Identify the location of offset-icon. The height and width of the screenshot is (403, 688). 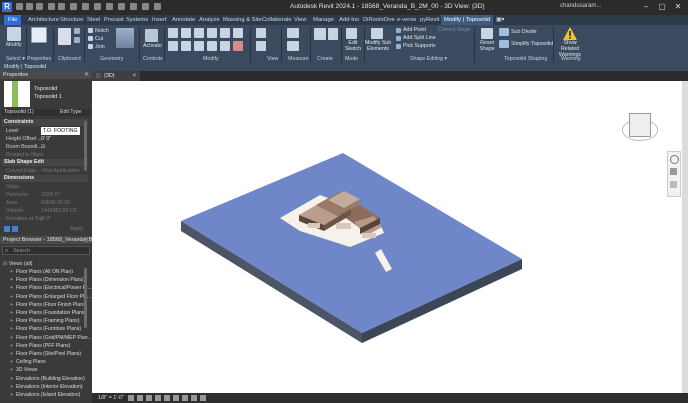
(186, 33).